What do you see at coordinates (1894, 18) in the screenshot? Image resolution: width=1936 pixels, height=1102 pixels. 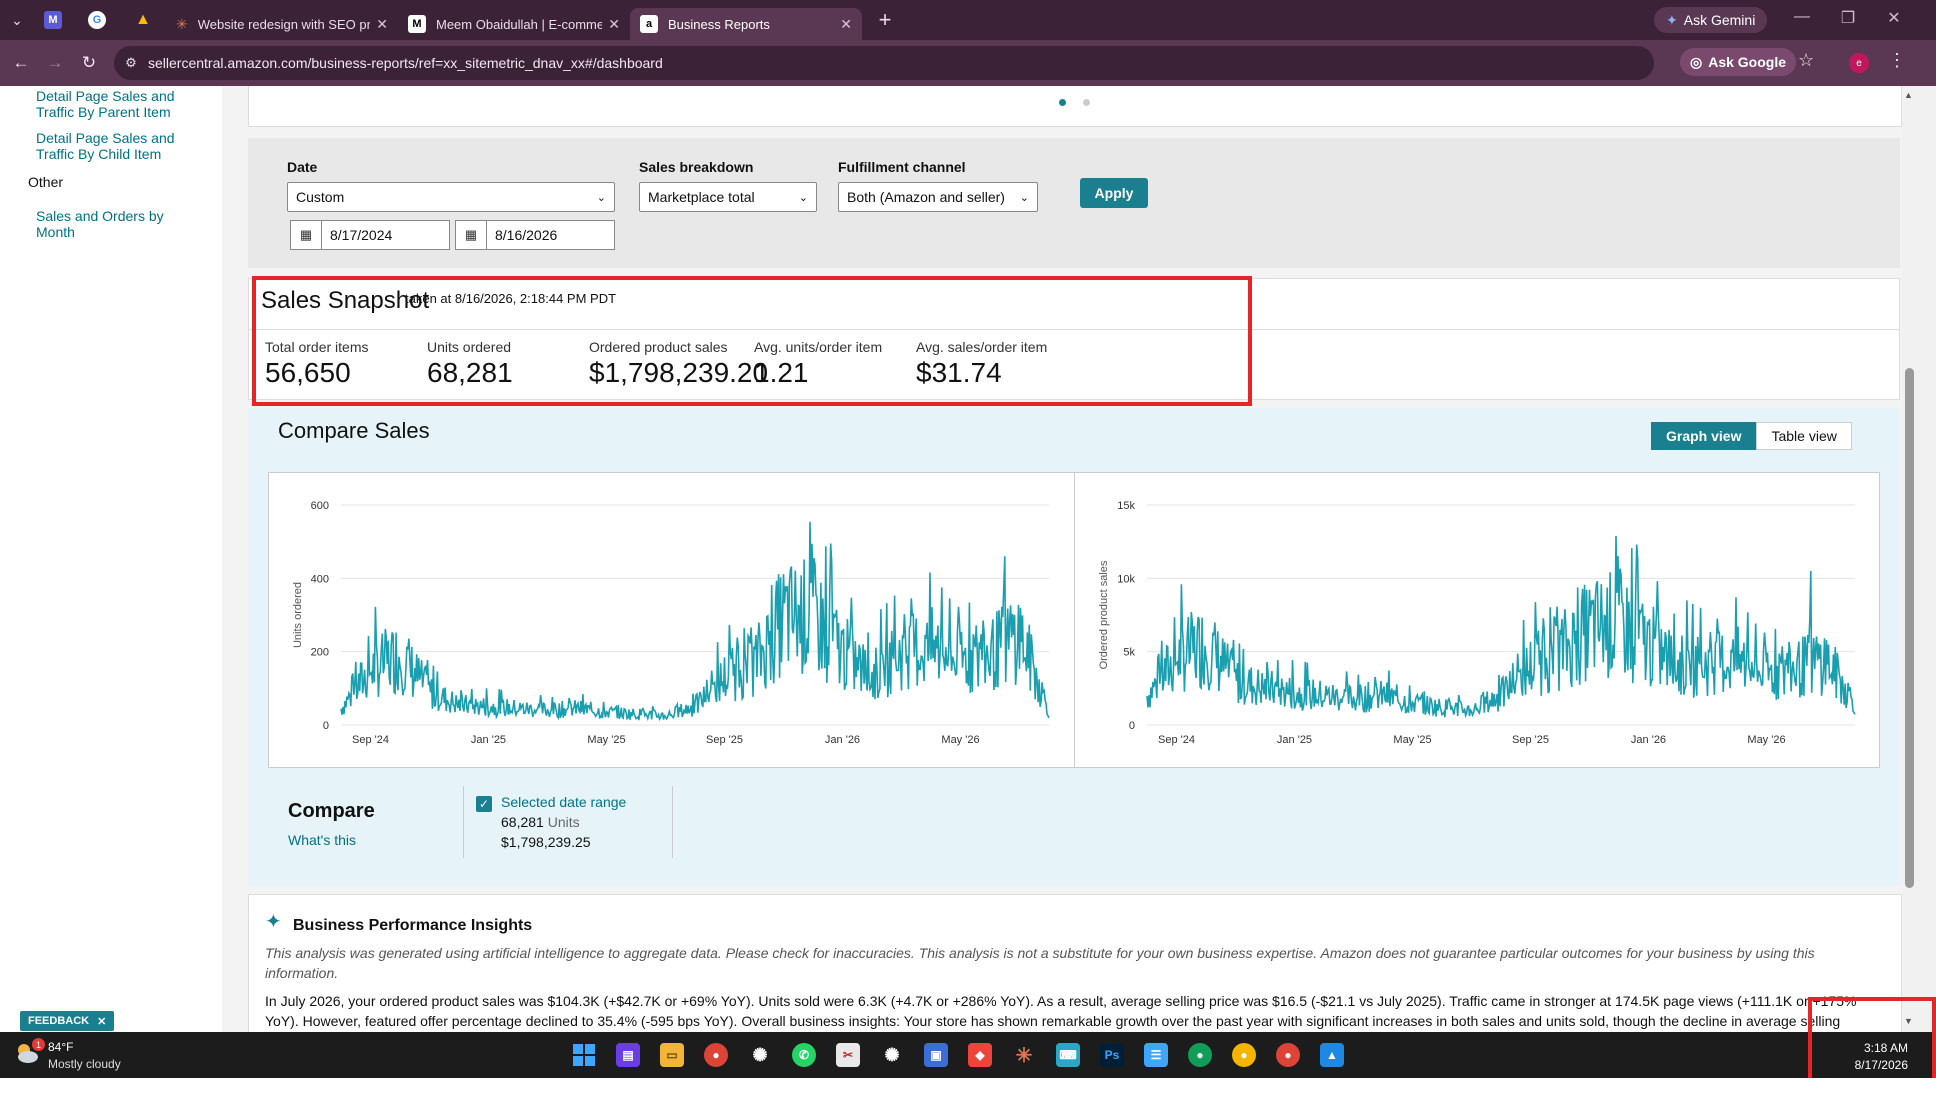 I see `window-close-icon: ✕` at bounding box center [1894, 18].